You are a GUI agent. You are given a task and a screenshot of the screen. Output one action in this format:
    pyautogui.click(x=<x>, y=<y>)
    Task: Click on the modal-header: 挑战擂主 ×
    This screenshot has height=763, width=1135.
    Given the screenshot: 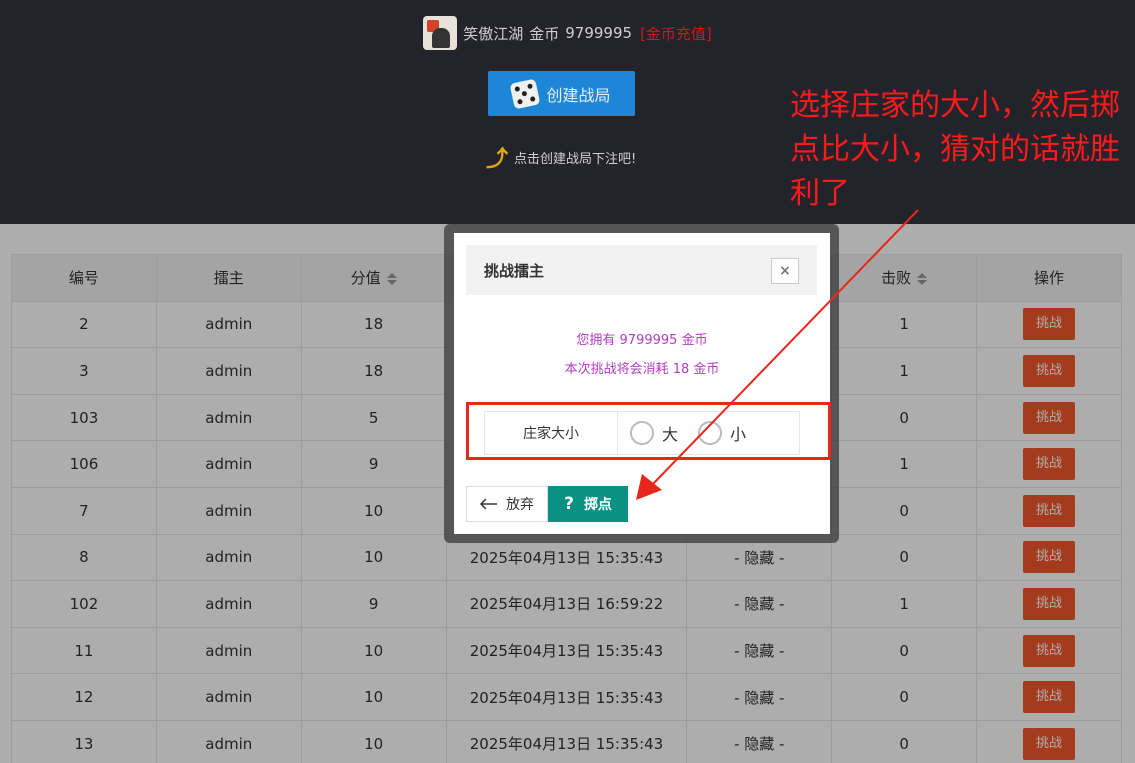 What is the action you would take?
    pyautogui.click(x=641, y=270)
    